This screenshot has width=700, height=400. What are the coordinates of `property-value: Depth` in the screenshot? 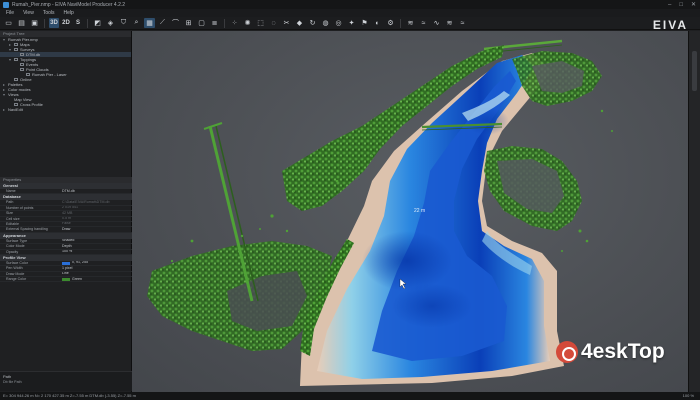 It's located at (97, 246).